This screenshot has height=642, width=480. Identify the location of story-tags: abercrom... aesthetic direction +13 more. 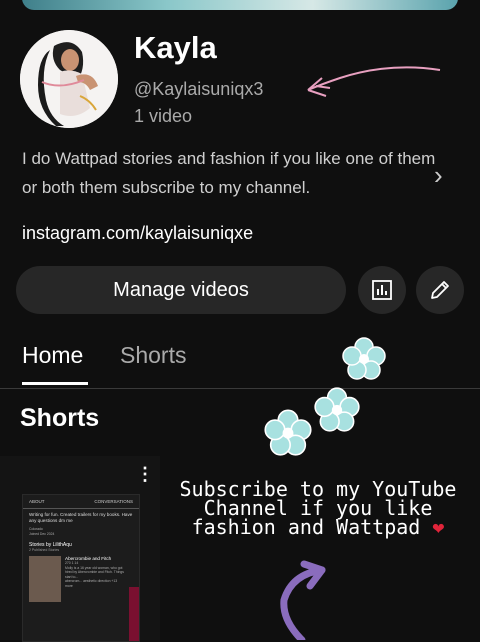
(95, 583).